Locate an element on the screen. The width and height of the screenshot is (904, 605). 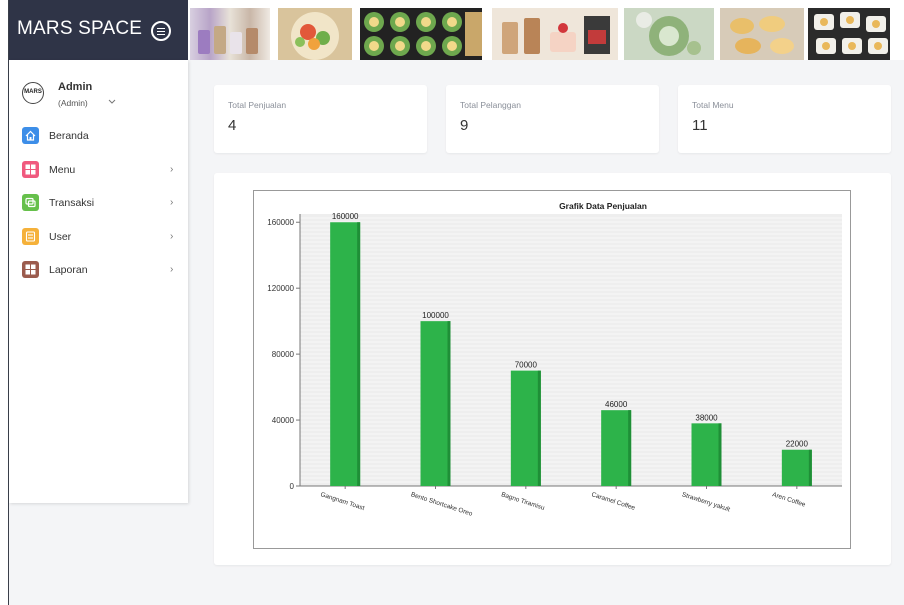
avatar: MARS is located at coordinates (33, 93).